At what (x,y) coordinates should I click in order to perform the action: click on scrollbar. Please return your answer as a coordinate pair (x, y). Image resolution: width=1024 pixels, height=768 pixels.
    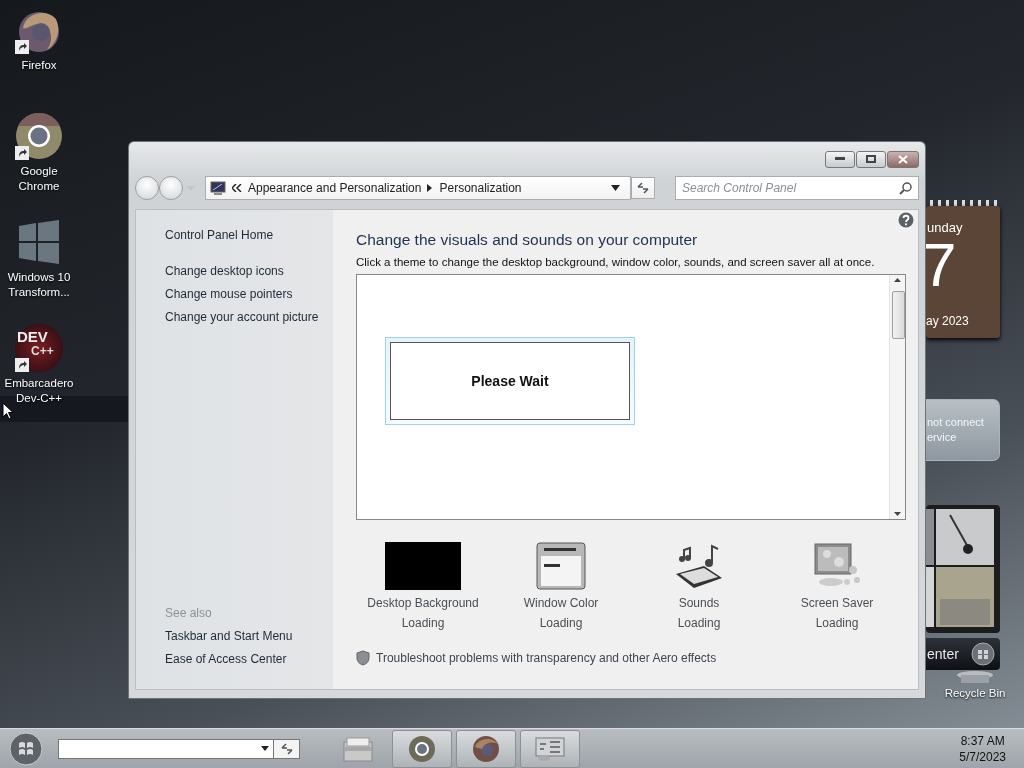
    Looking at the image, I should click on (897, 397).